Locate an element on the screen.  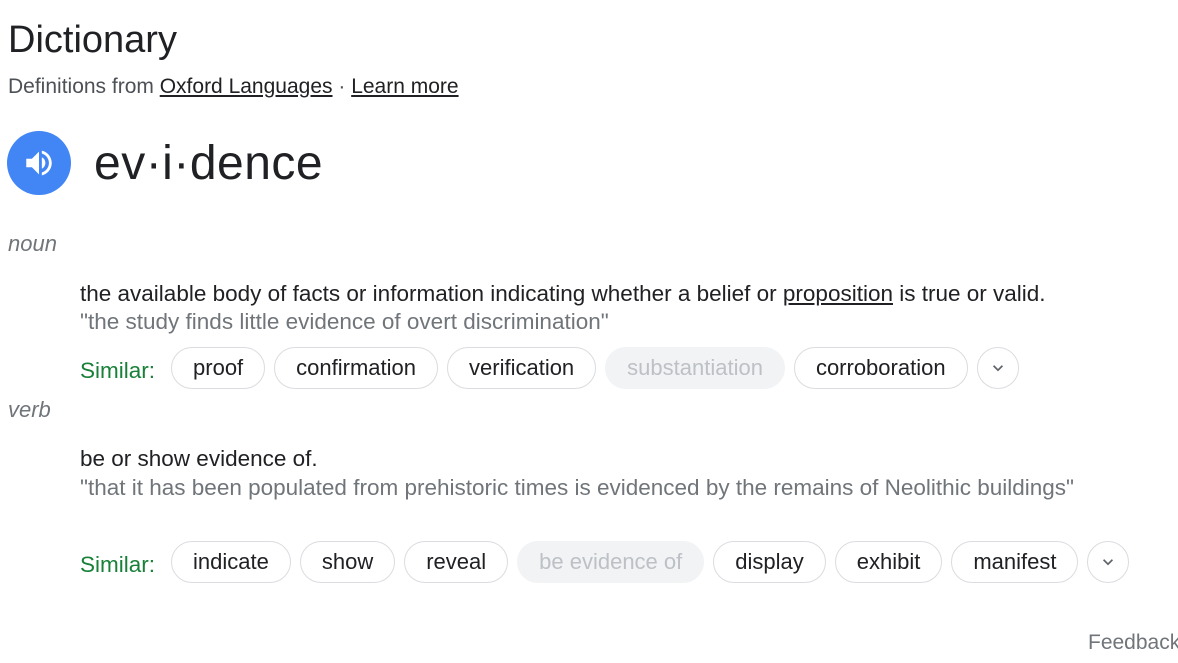
synonym-chip: show is located at coordinates (347, 562).